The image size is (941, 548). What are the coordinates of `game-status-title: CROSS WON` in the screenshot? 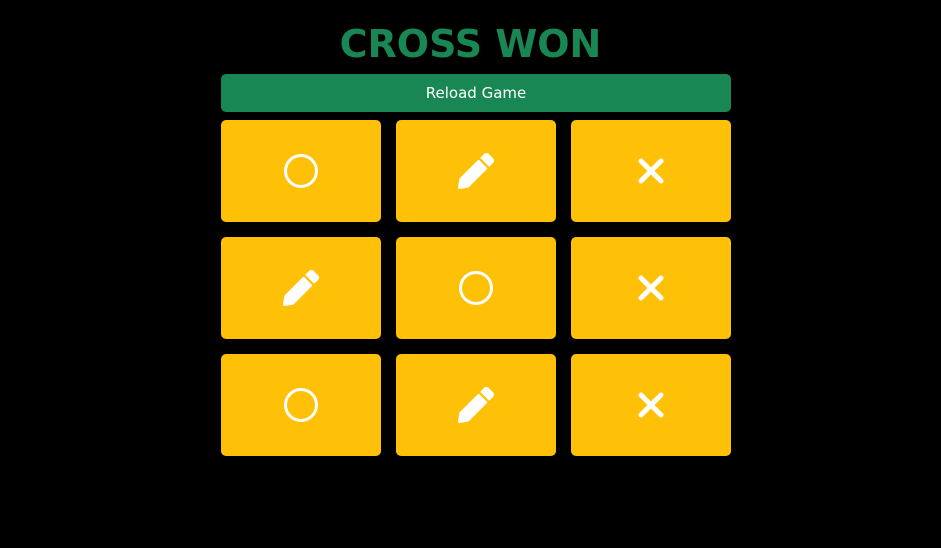 It's located at (470, 44).